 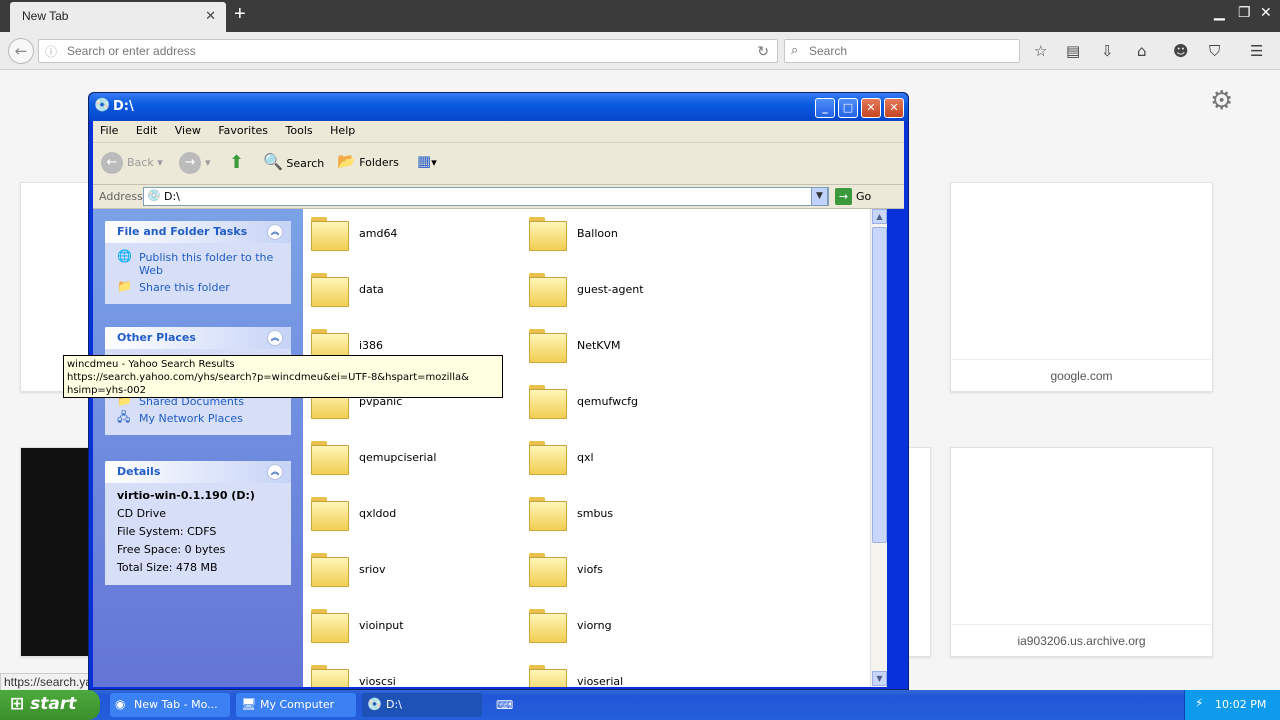 What do you see at coordinates (243, 130) in the screenshot?
I see `menu-favorites: Favorites` at bounding box center [243, 130].